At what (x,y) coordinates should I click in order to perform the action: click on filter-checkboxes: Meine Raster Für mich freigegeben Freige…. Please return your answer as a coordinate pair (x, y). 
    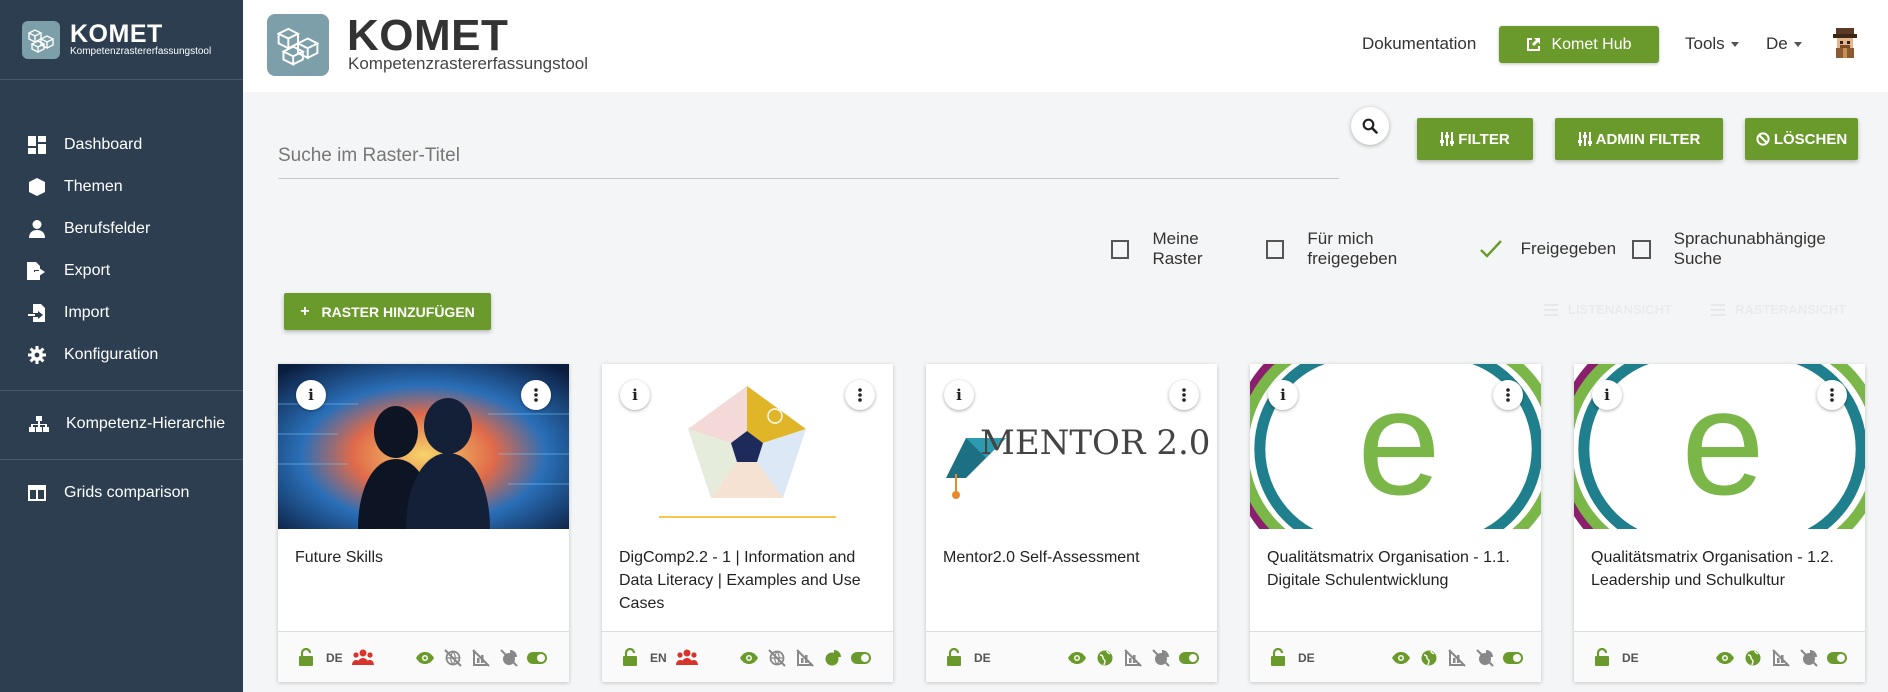
    Looking at the image, I should click on (1499, 248).